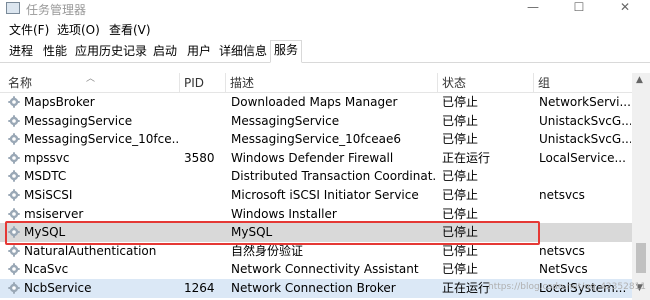 This screenshot has height=300, width=650. I want to click on menu-file: 文件(F), so click(29, 29).